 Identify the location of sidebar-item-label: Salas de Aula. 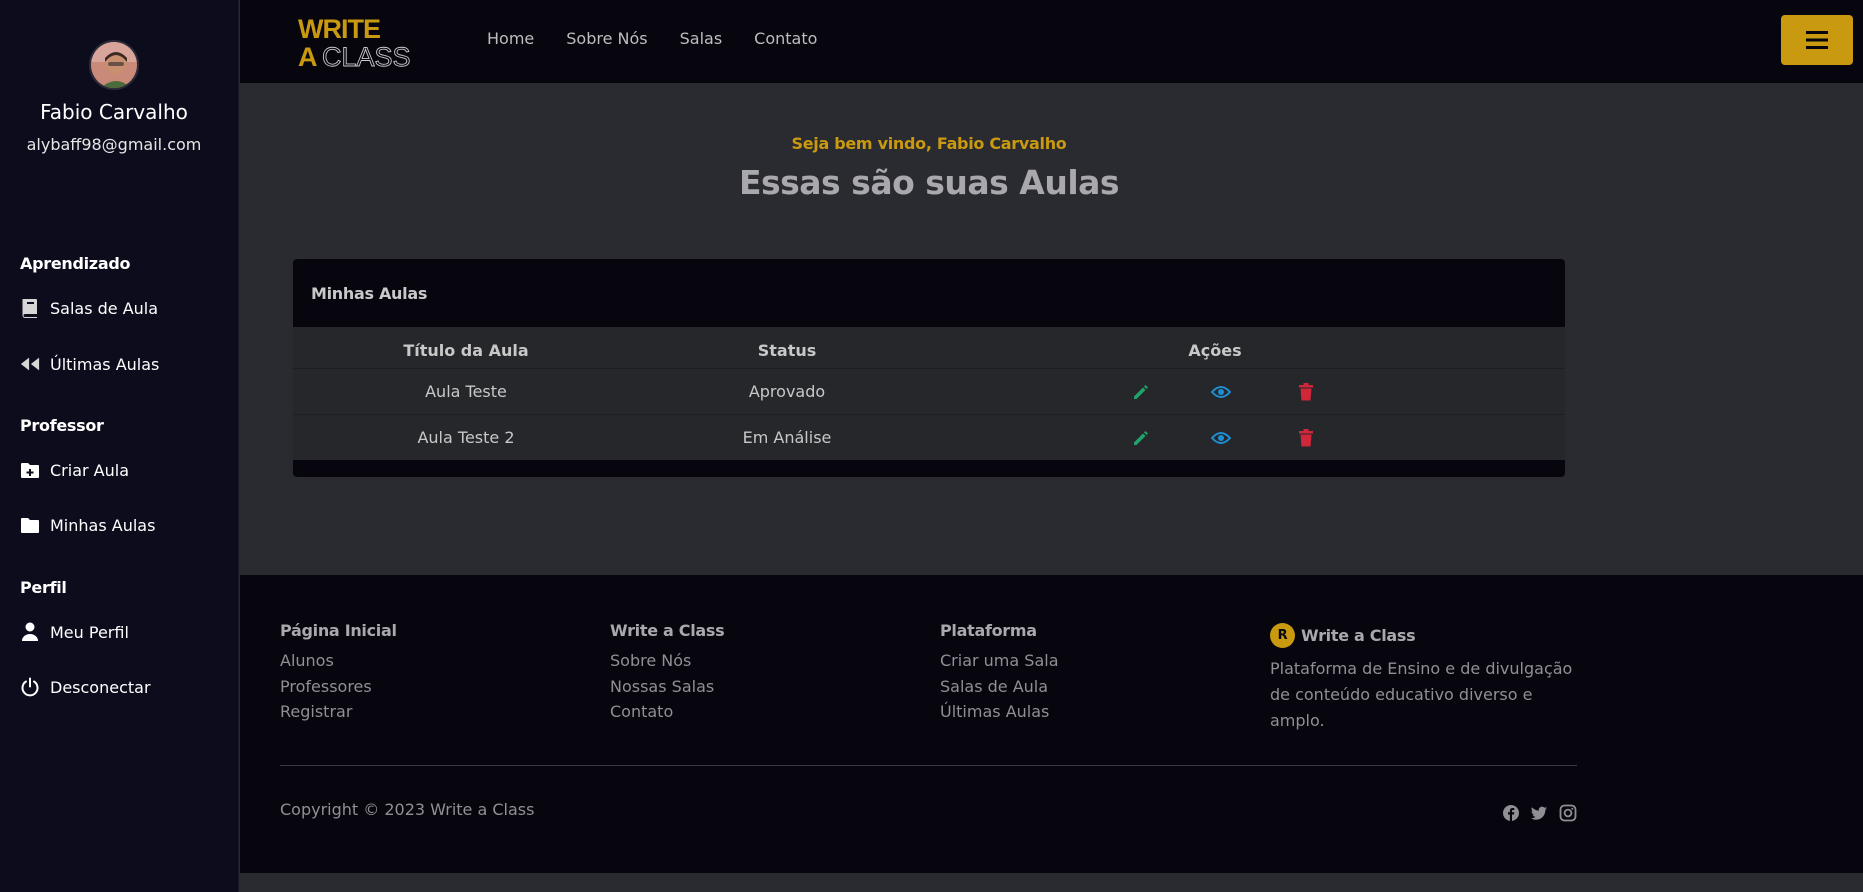
(104, 308).